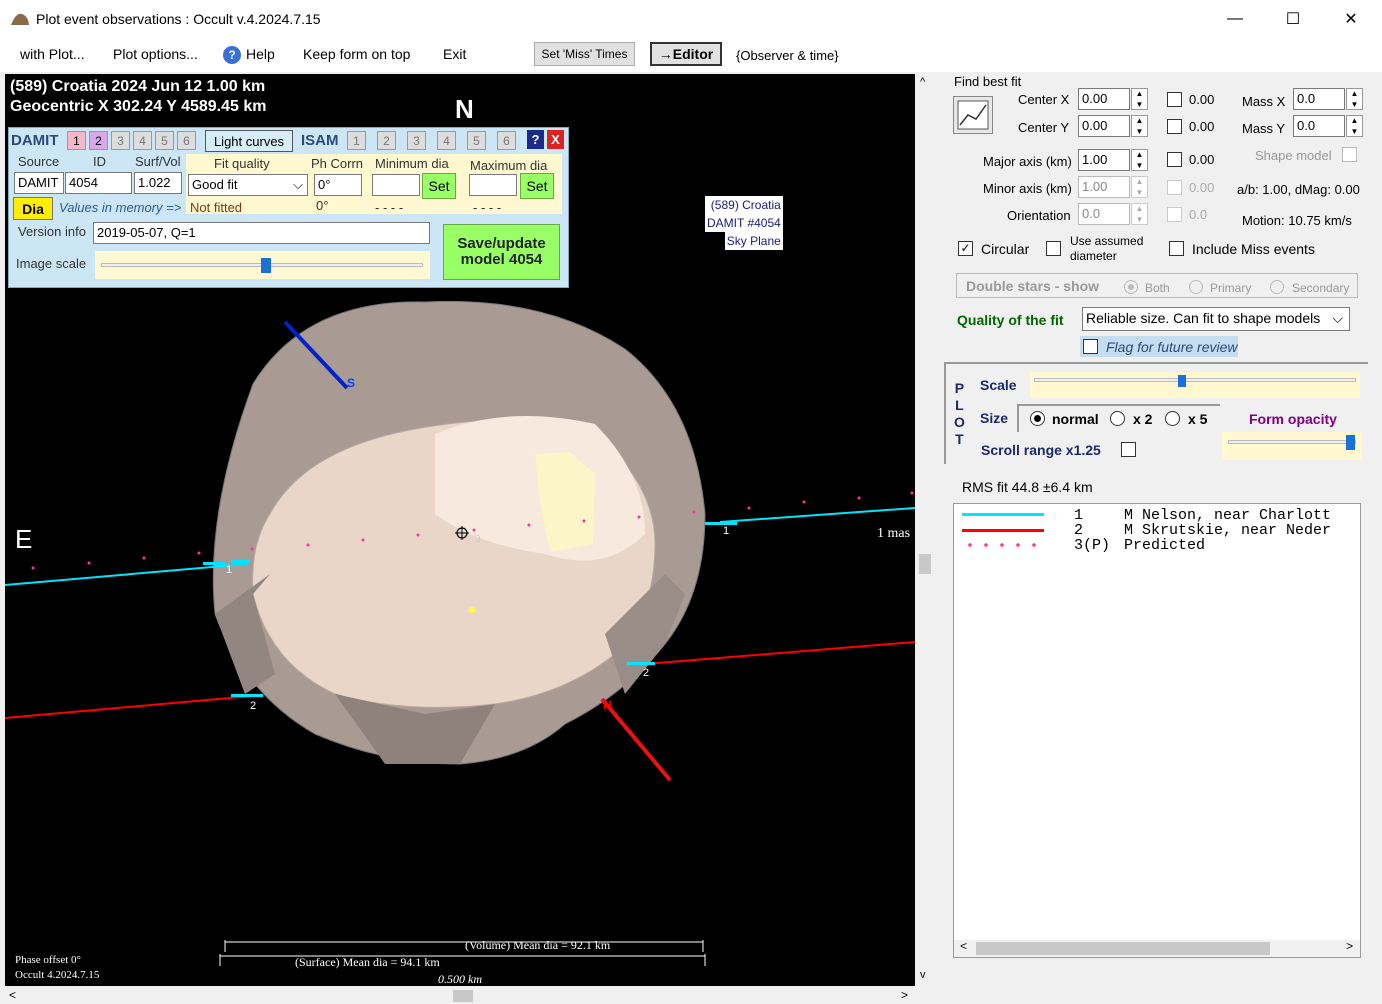 The height and width of the screenshot is (1004, 1382). I want to click on chevron-down-icon: ⌵, so click(1337, 318).